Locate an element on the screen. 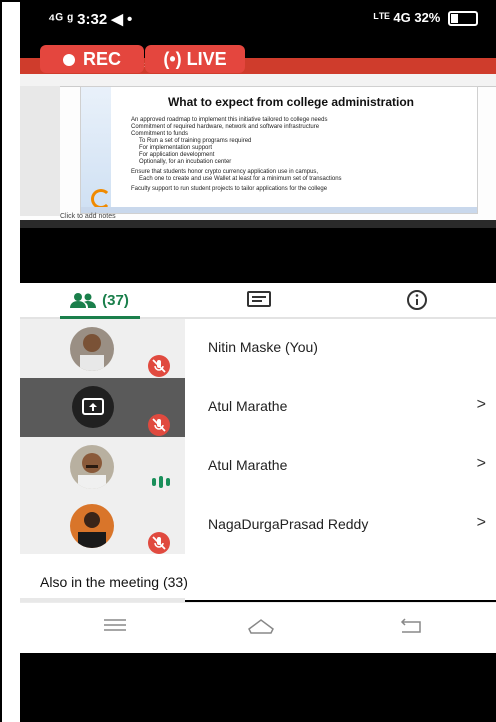 The height and width of the screenshot is (722, 496). live-badge: (•) LIVE is located at coordinates (195, 59).